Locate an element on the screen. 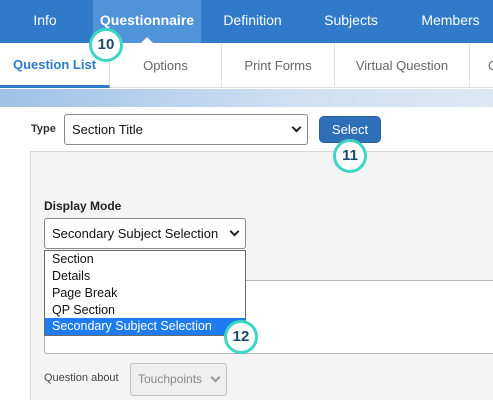 This screenshot has height=400, width=493. option-qp-section: QP Section is located at coordinates (145, 310).